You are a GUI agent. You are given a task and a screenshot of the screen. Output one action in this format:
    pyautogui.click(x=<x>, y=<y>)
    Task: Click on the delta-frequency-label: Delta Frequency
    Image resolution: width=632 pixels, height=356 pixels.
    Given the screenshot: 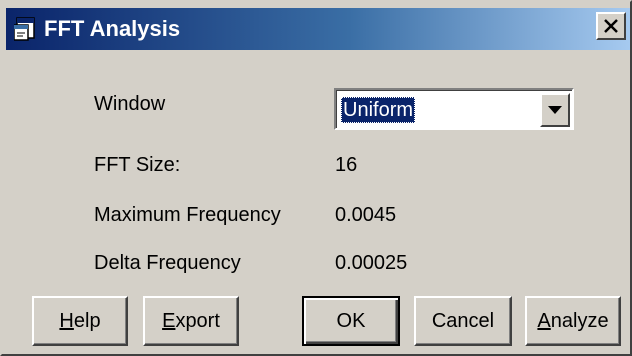 What is the action you would take?
    pyautogui.click(x=167, y=263)
    